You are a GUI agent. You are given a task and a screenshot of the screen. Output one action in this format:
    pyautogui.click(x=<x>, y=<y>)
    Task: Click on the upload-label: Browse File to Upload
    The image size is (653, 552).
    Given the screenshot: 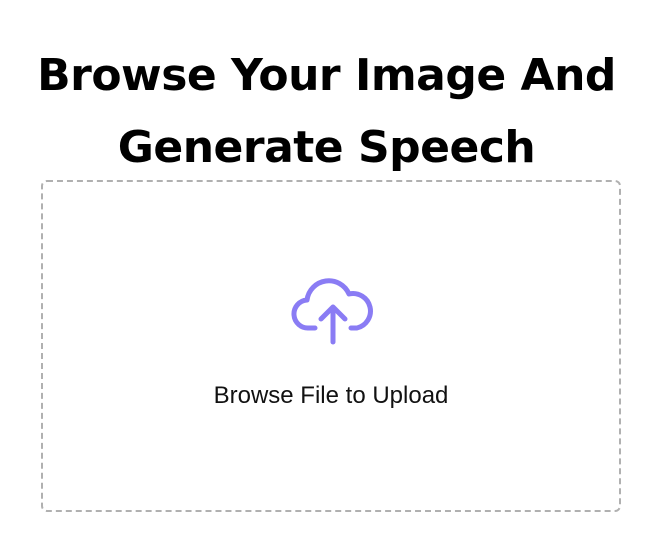 What is the action you would take?
    pyautogui.click(x=331, y=396)
    